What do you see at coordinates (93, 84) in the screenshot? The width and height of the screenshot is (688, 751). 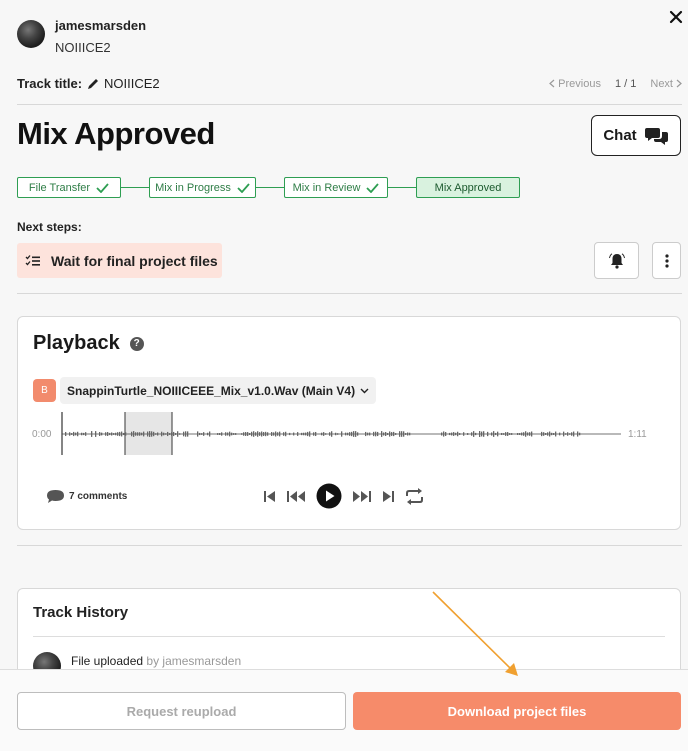 I see `pencil-icon` at bounding box center [93, 84].